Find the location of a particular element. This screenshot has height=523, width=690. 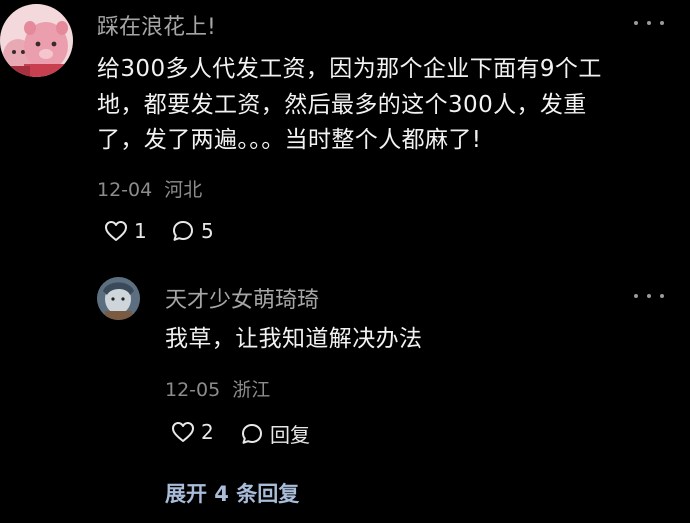

comment-text-line: 地，都要发工资，然后最多的这个300人，发重 is located at coordinates (342, 104).